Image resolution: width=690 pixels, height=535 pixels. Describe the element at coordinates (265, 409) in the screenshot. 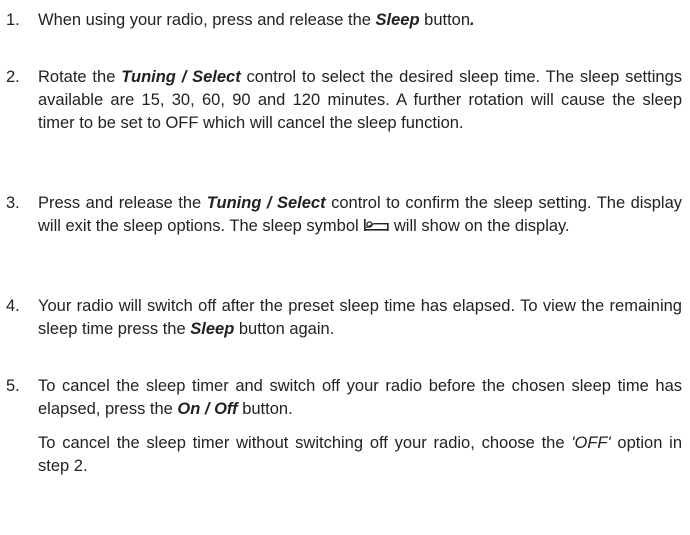

I see `step-text-part: button.` at that location.